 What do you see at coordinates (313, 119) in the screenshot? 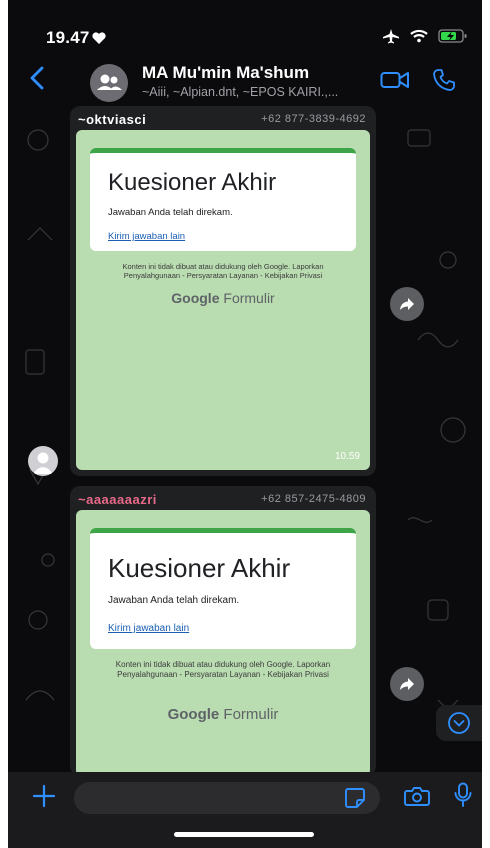
I see `sender-phone: +62 877-3839-4692` at bounding box center [313, 119].